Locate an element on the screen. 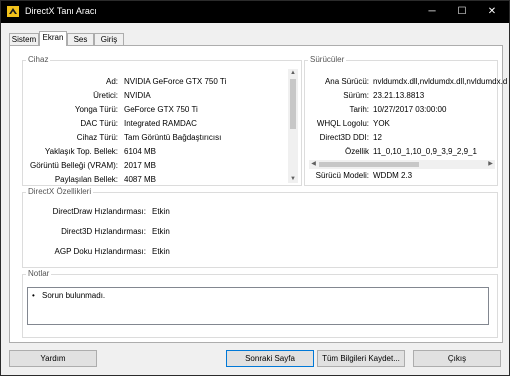  driver-row-d3d-ddi: Direct3D DDI: 12 is located at coordinates (402, 139).